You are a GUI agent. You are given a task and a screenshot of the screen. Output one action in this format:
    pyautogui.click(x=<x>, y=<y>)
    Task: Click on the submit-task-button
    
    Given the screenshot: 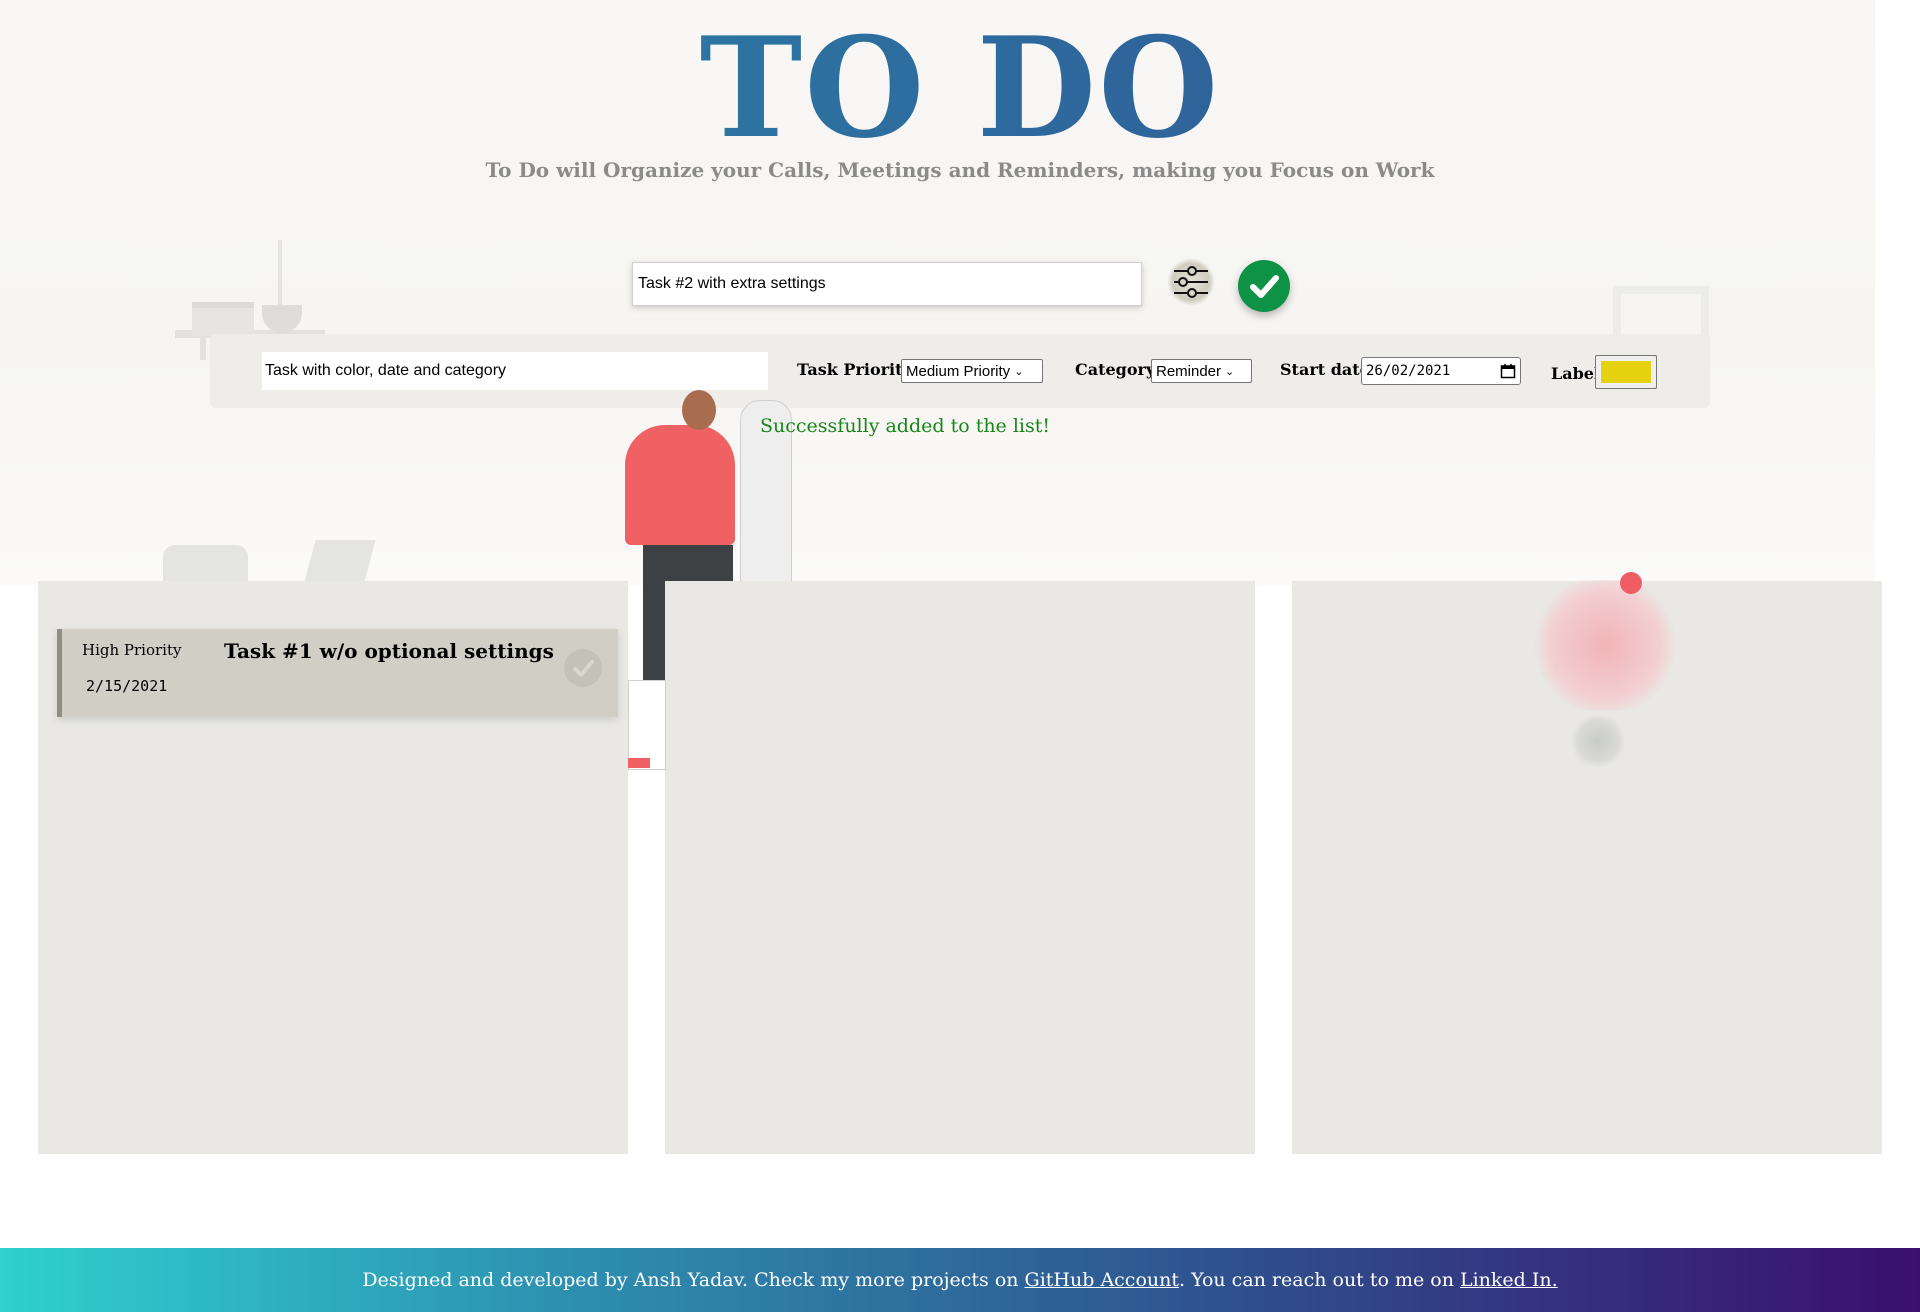 What is the action you would take?
    pyautogui.click(x=1264, y=286)
    